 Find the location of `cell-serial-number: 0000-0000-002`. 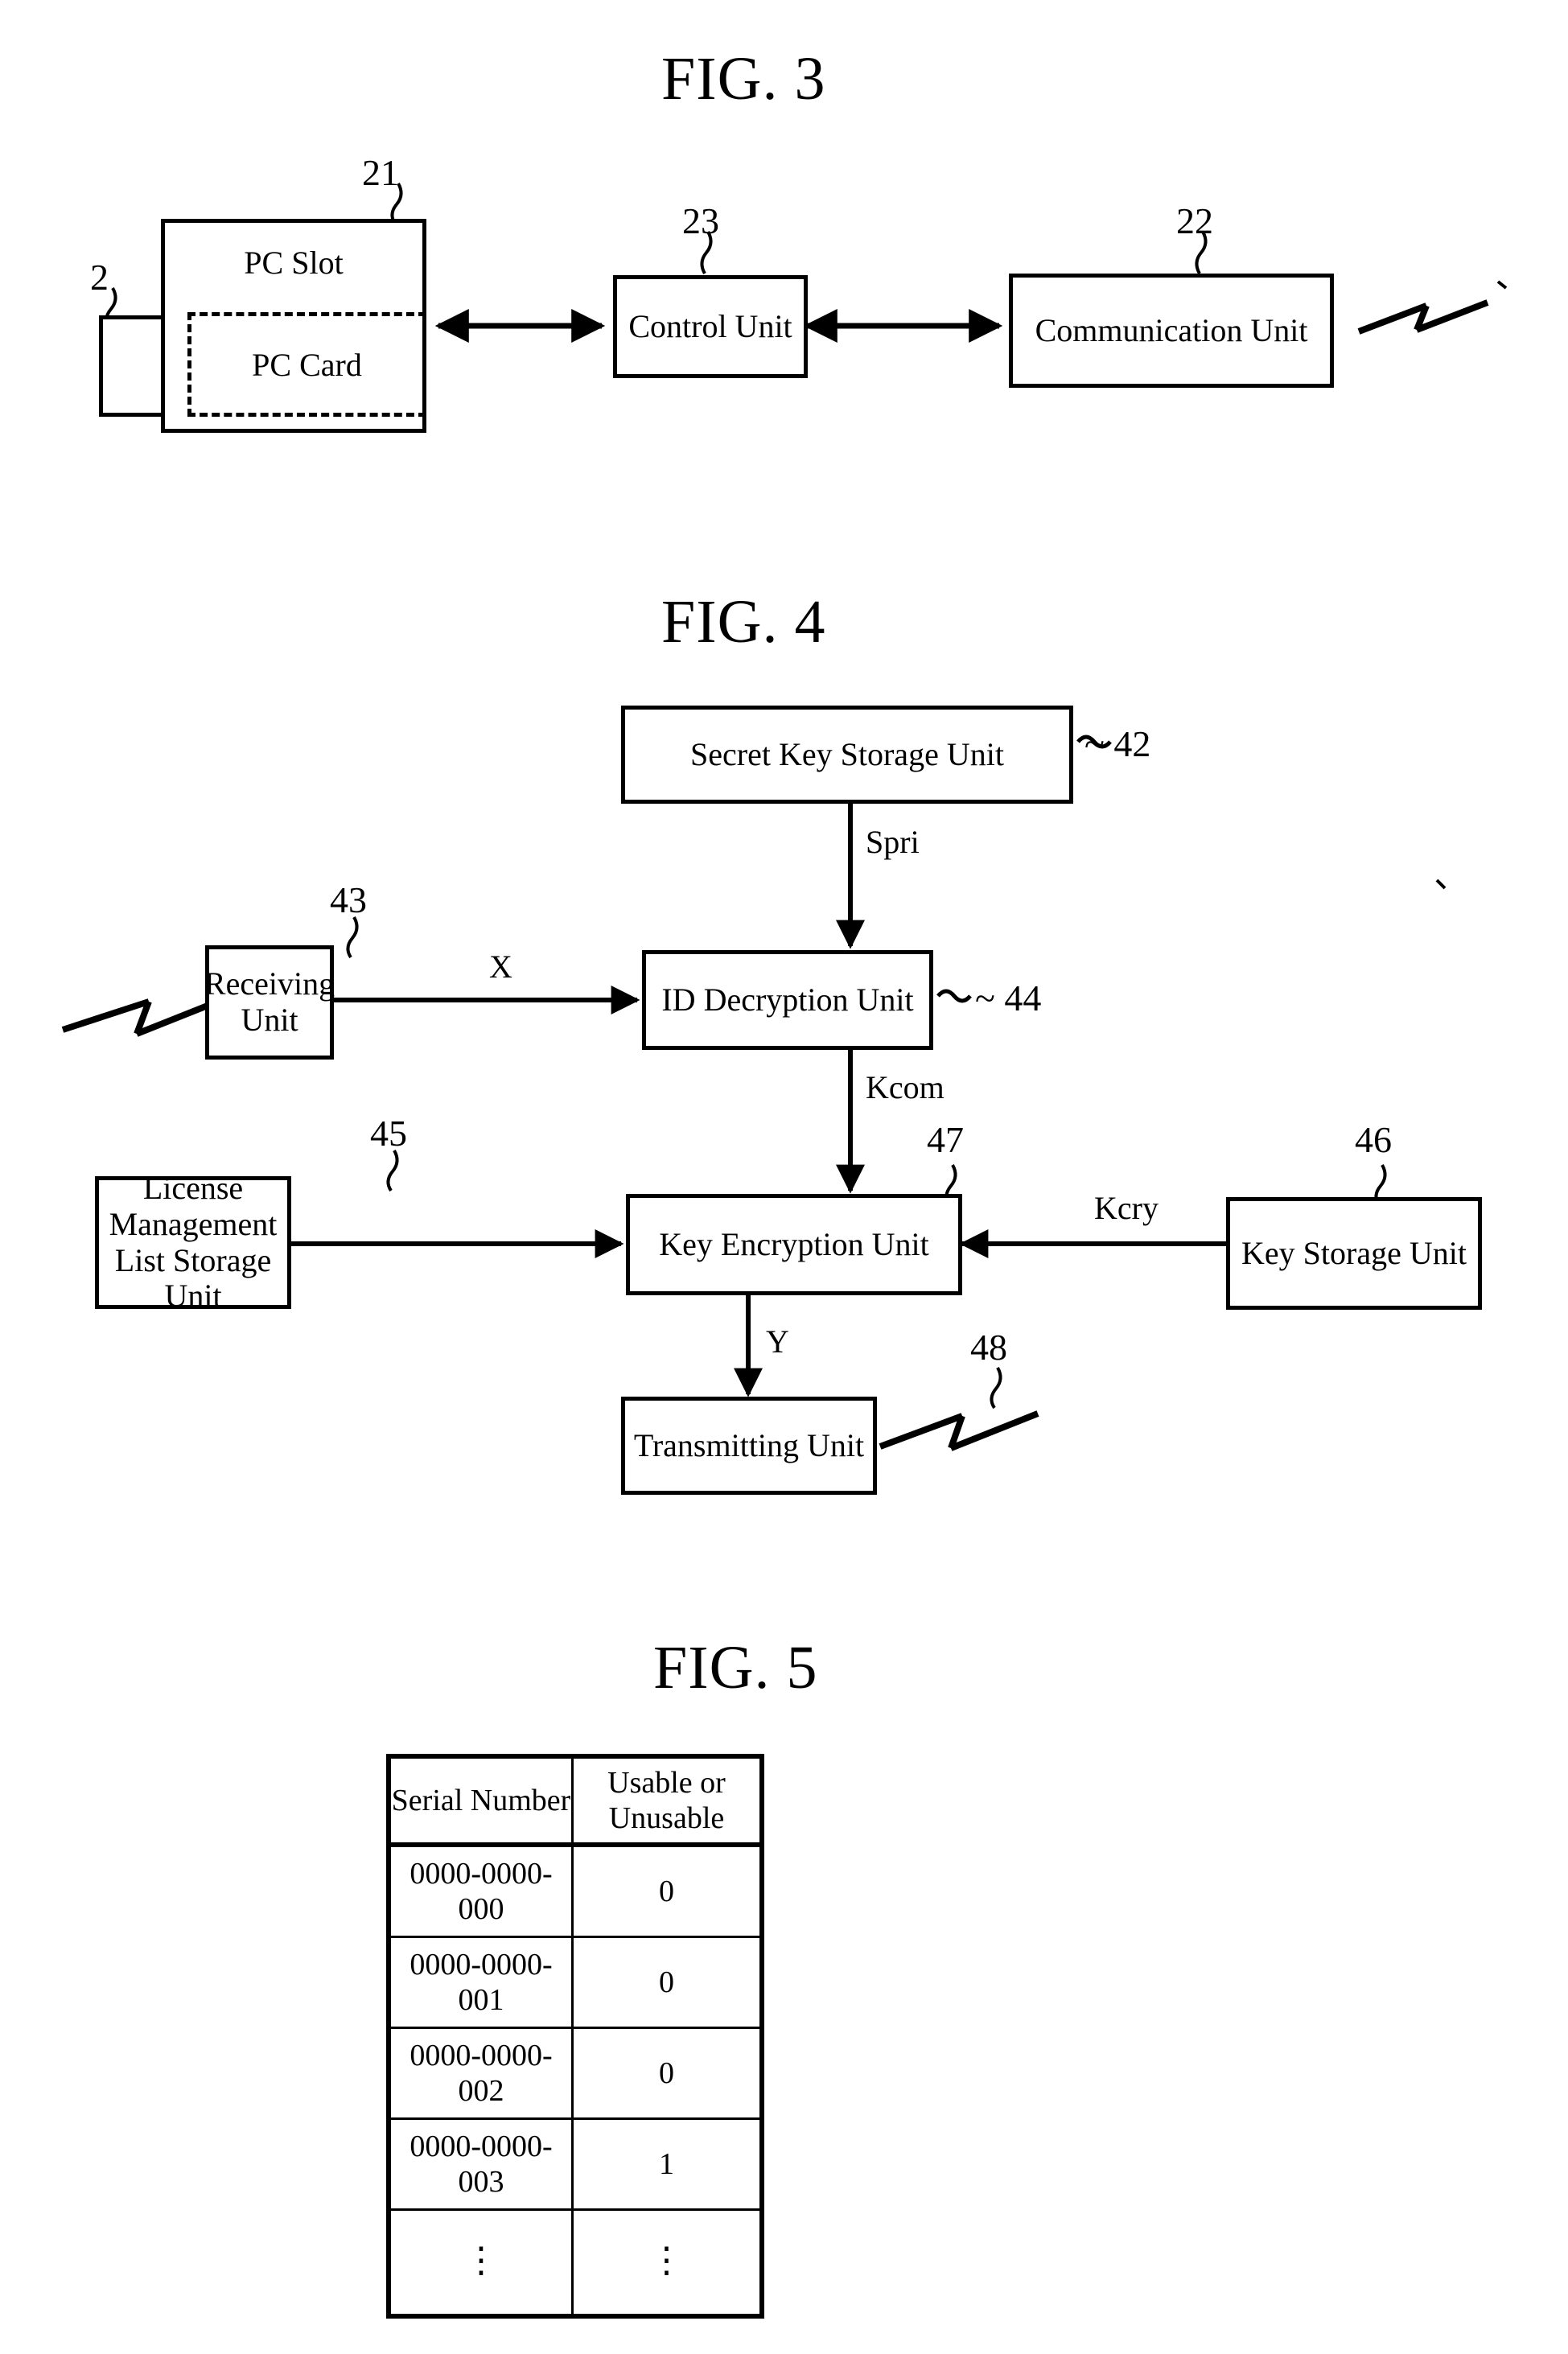

cell-serial-number: 0000-0000-002 is located at coordinates (480, 2073).